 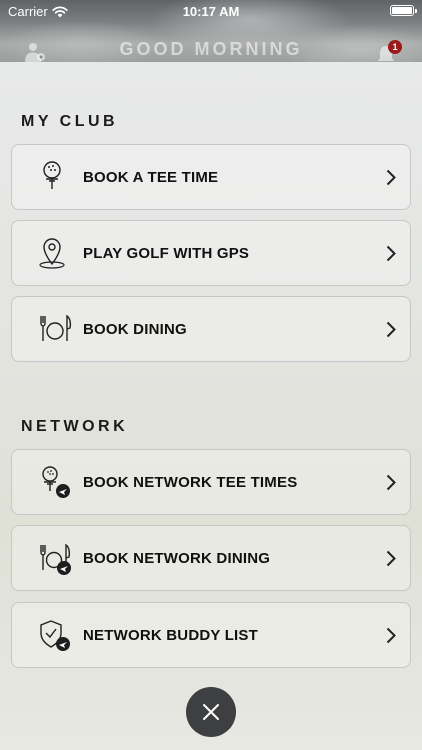 What do you see at coordinates (52, 253) in the screenshot?
I see `map-pin-icon` at bounding box center [52, 253].